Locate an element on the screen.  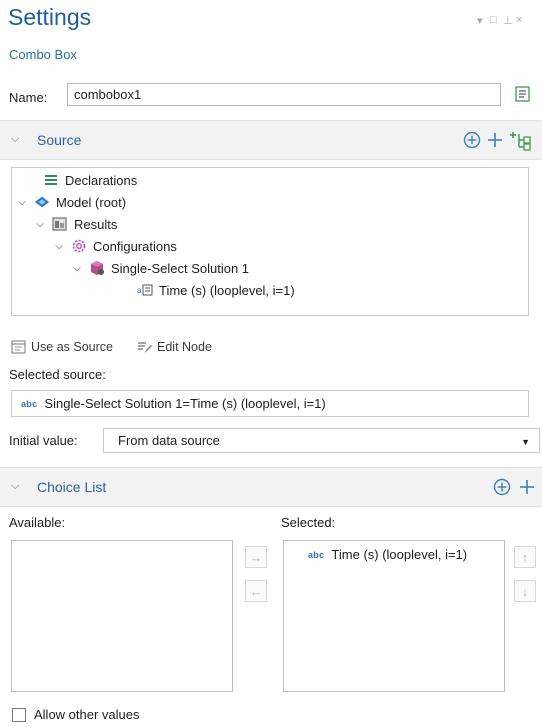
list-item: abc Time (s) (looplevel, i=1) is located at coordinates (387, 554).